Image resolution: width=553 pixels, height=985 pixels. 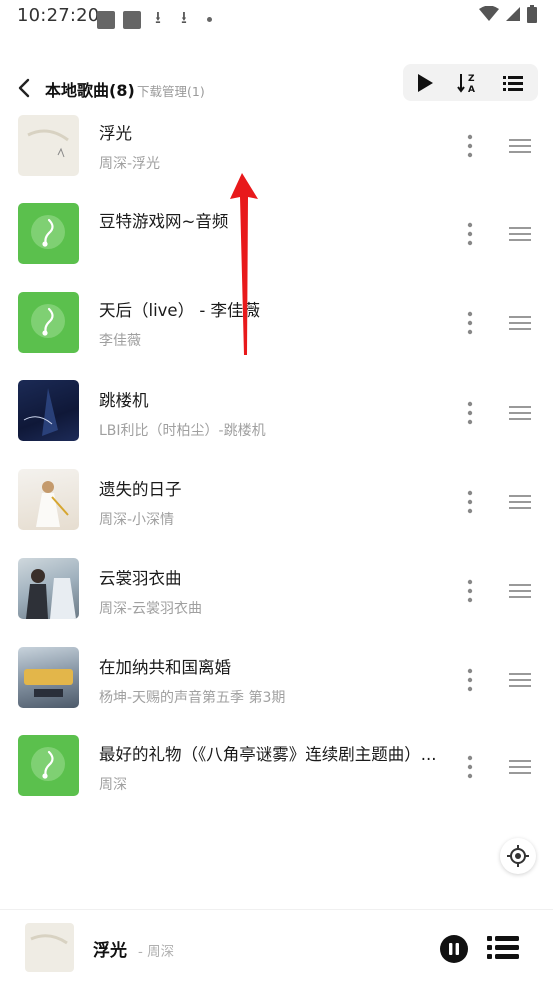 I want to click on sort-az-icon: Z A, so click(x=466, y=84).